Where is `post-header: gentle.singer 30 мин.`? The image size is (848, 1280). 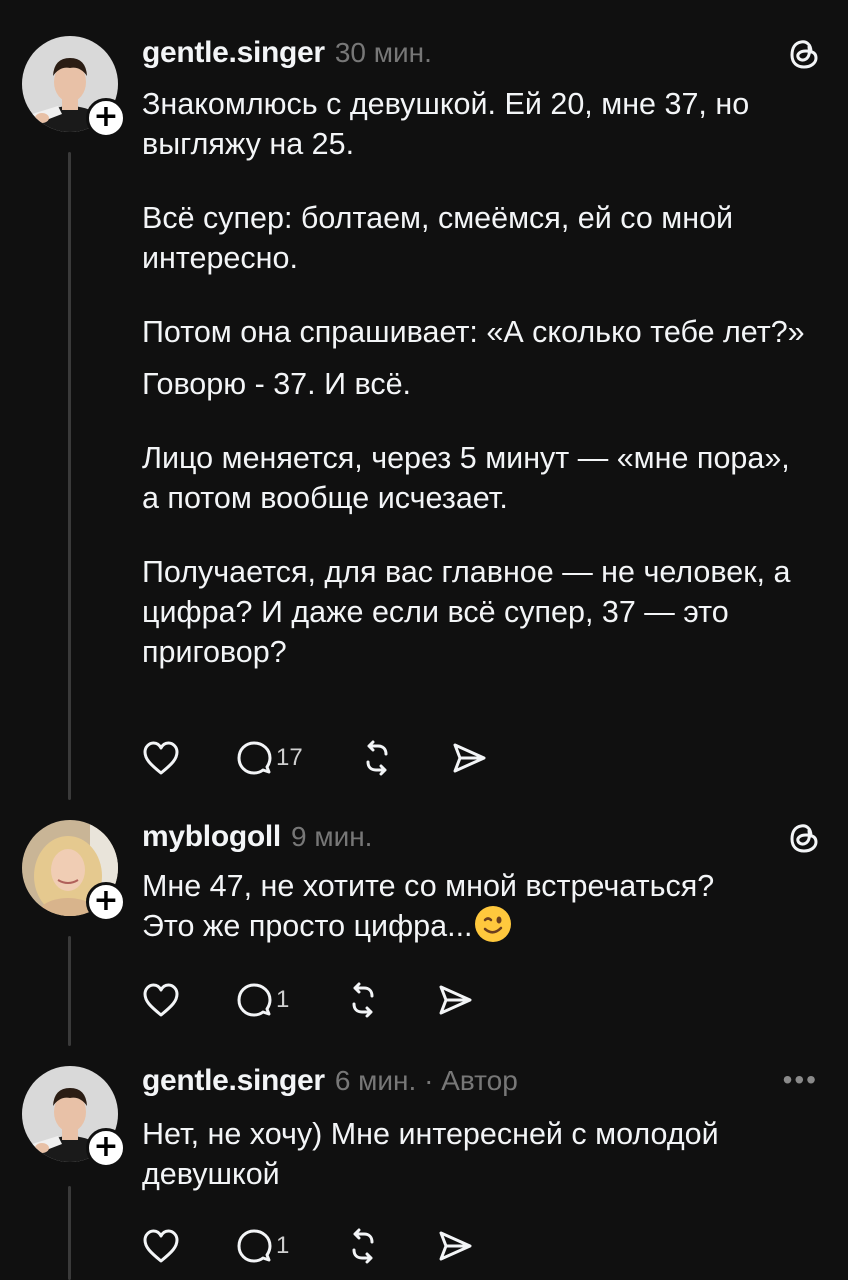
post-header: gentle.singer 30 мин. is located at coordinates (483, 56).